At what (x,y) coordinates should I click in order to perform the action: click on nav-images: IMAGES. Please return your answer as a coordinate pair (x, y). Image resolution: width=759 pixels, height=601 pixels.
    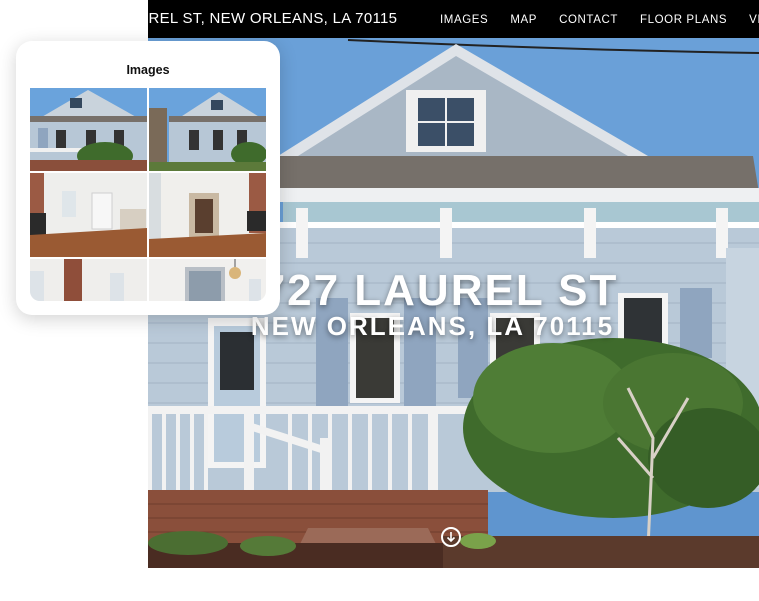
    Looking at the image, I should click on (464, 19).